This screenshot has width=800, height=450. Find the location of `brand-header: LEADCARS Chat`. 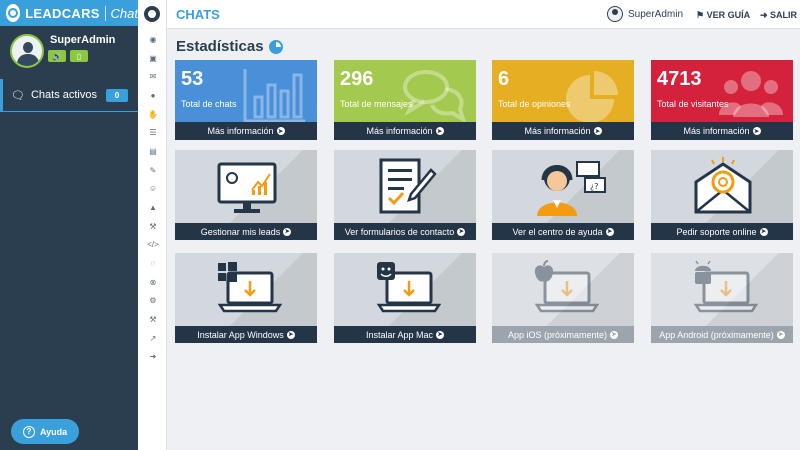

brand-header: LEADCARS Chat is located at coordinates (69, 13).